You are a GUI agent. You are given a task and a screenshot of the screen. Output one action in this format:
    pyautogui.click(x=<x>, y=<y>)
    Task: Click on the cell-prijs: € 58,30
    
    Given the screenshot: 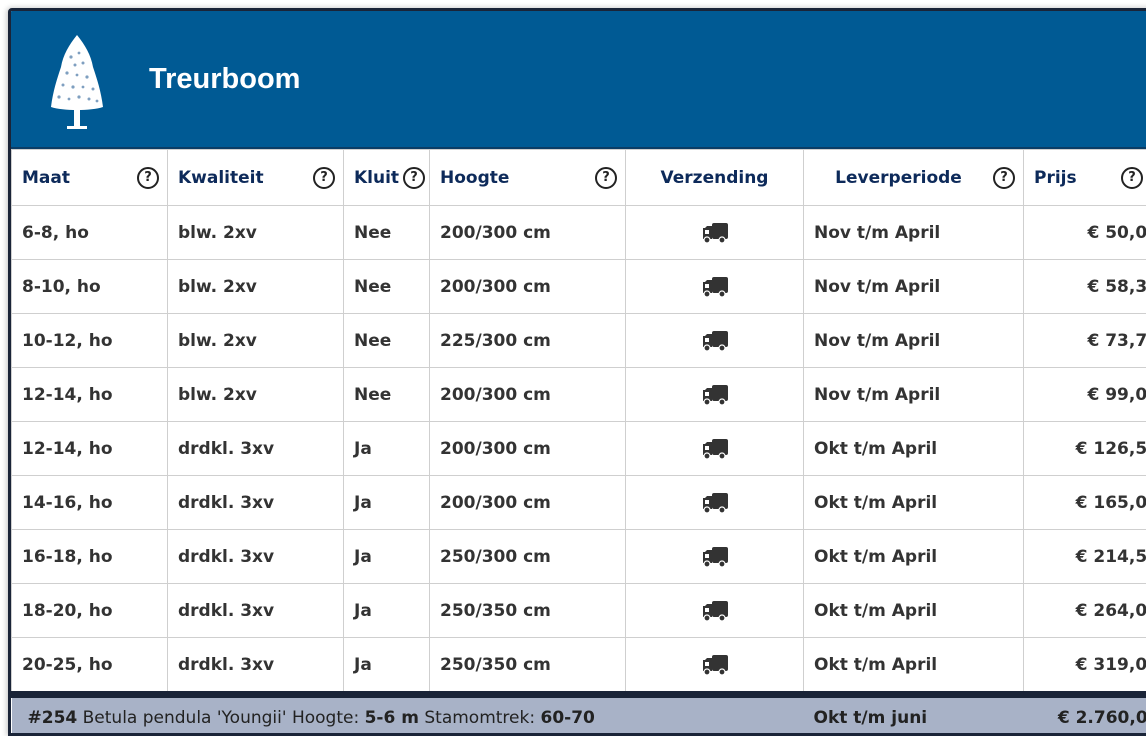 What is the action you would take?
    pyautogui.click(x=1085, y=287)
    